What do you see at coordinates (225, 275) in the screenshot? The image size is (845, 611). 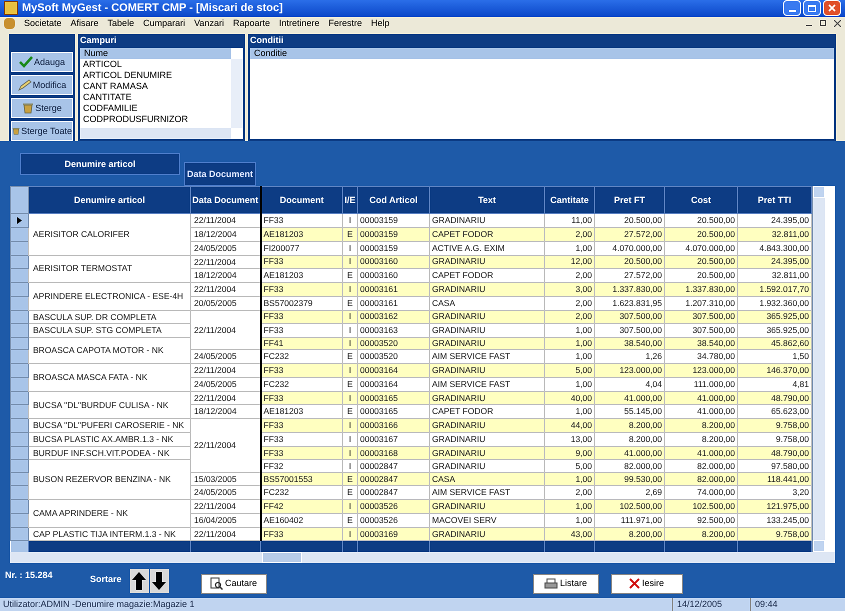 I see `table-cell: 18/12/2004` at bounding box center [225, 275].